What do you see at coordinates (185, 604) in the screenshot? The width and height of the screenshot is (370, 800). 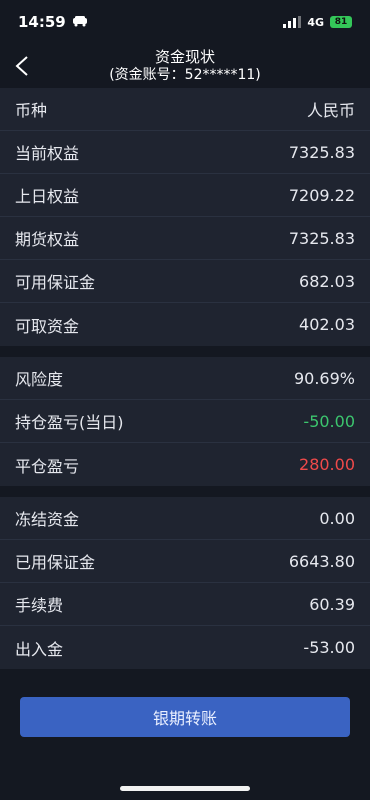 I see `row-fees: 手续费 60.39` at bounding box center [185, 604].